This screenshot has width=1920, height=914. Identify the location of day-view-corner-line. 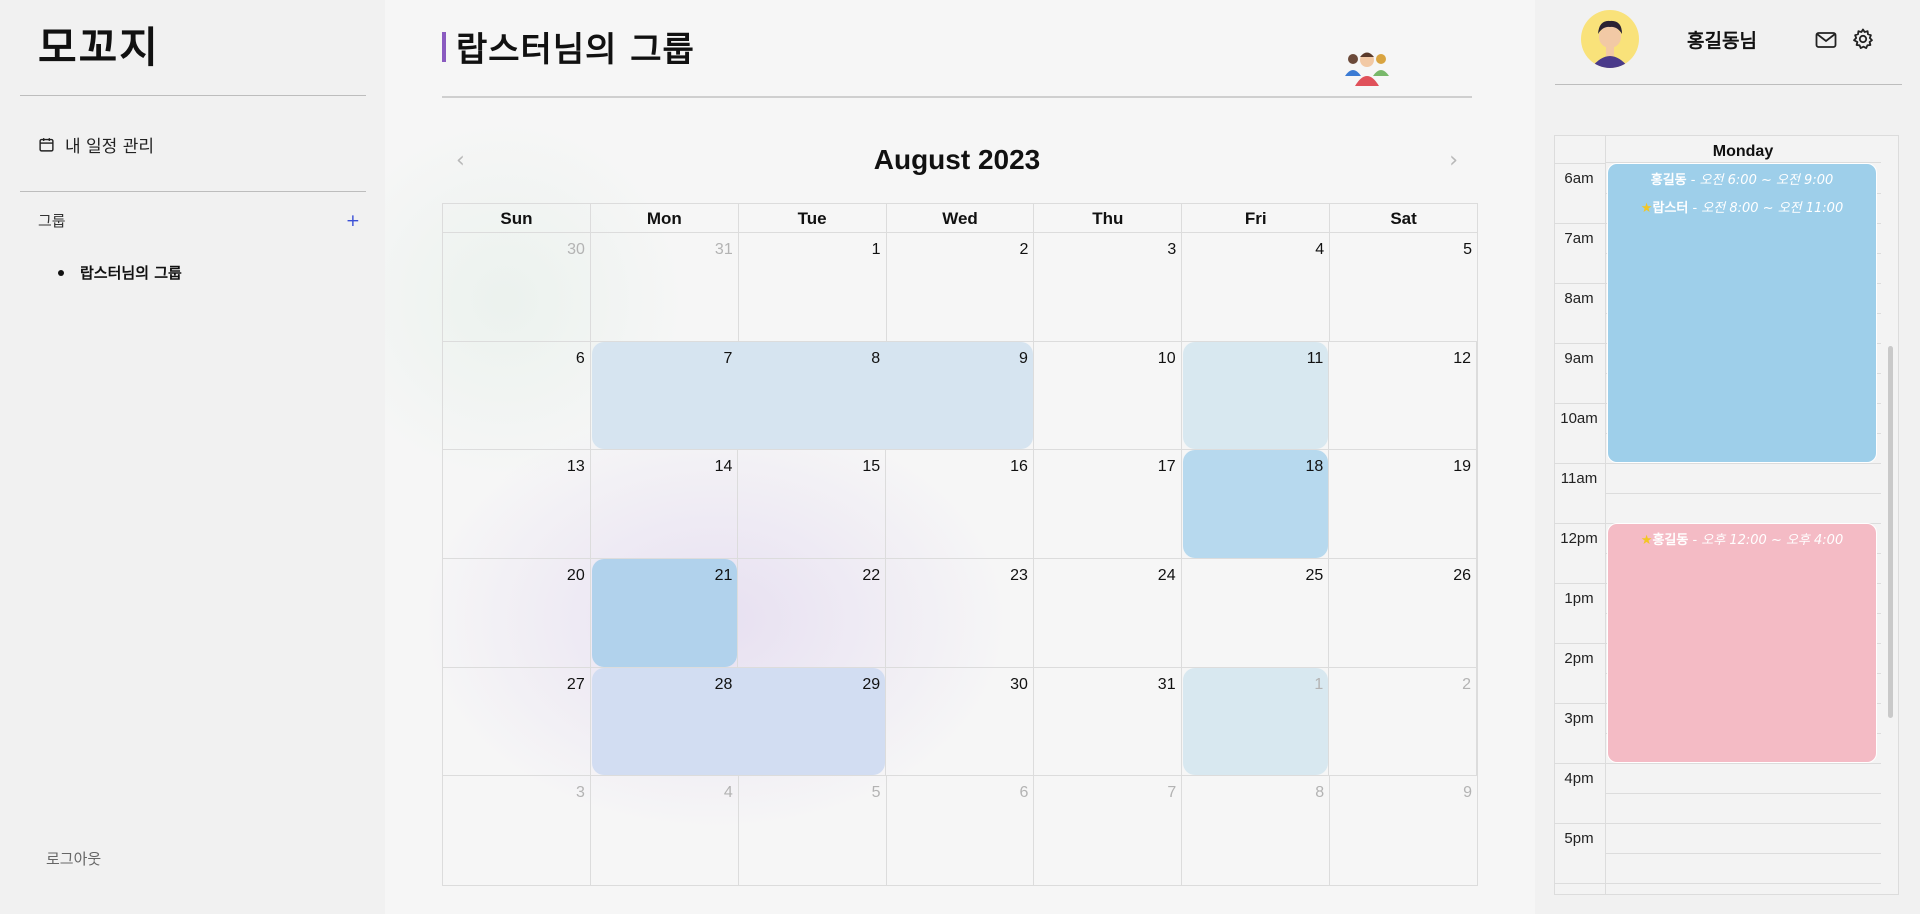
(1580, 163).